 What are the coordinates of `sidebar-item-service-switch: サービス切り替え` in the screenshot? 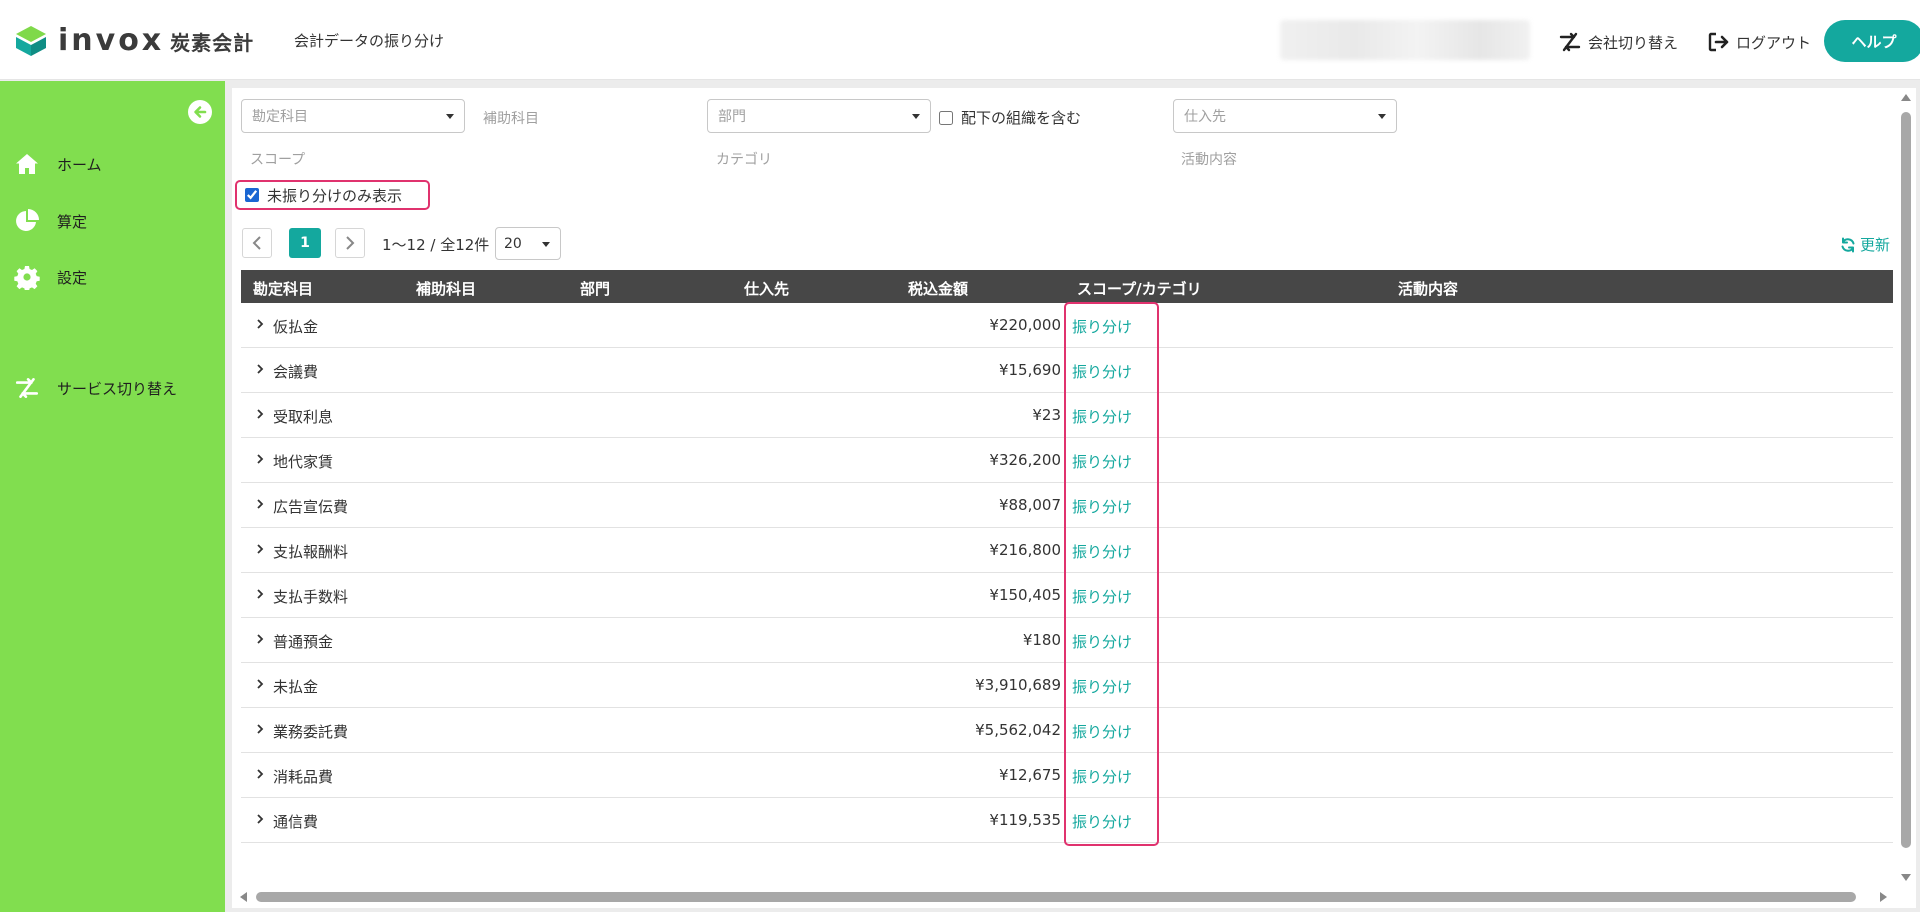 It's located at (95, 388).